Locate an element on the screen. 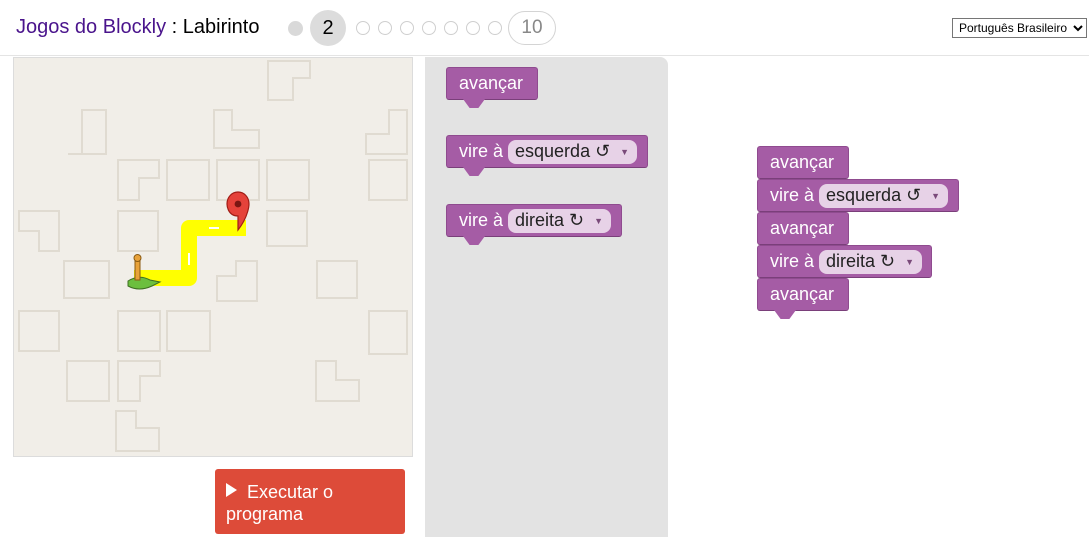  level-5-dot is located at coordinates (407, 28).